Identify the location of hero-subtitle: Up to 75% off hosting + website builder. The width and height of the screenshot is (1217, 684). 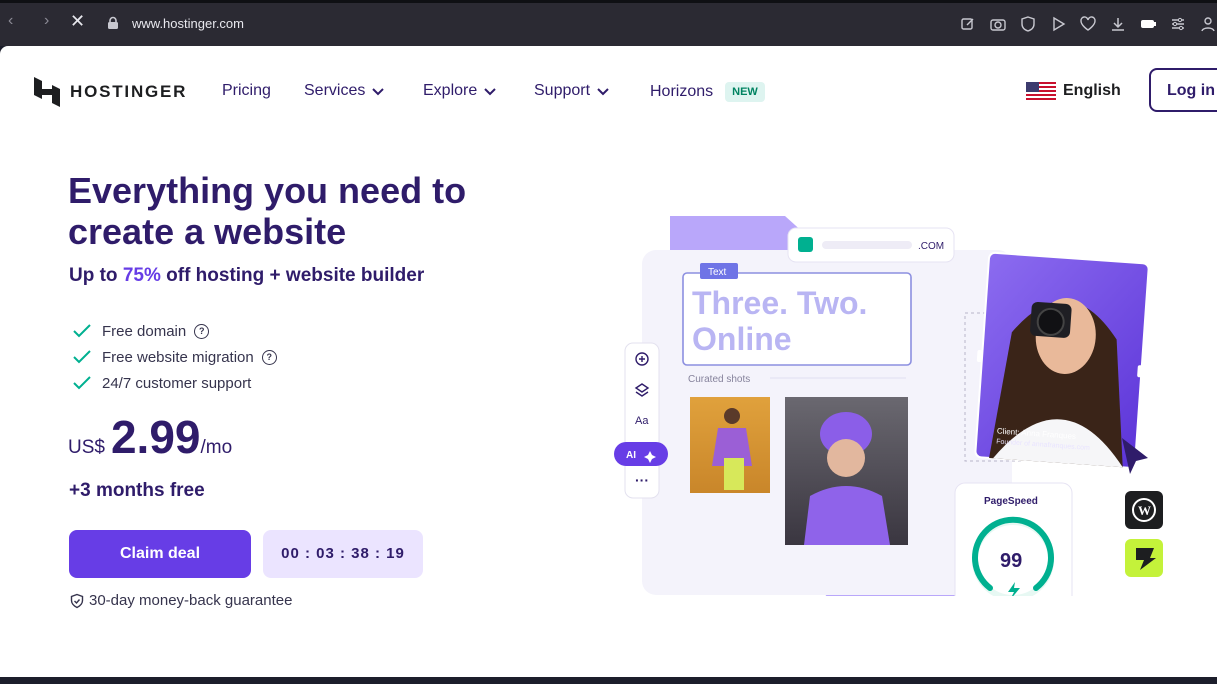
(246, 276).